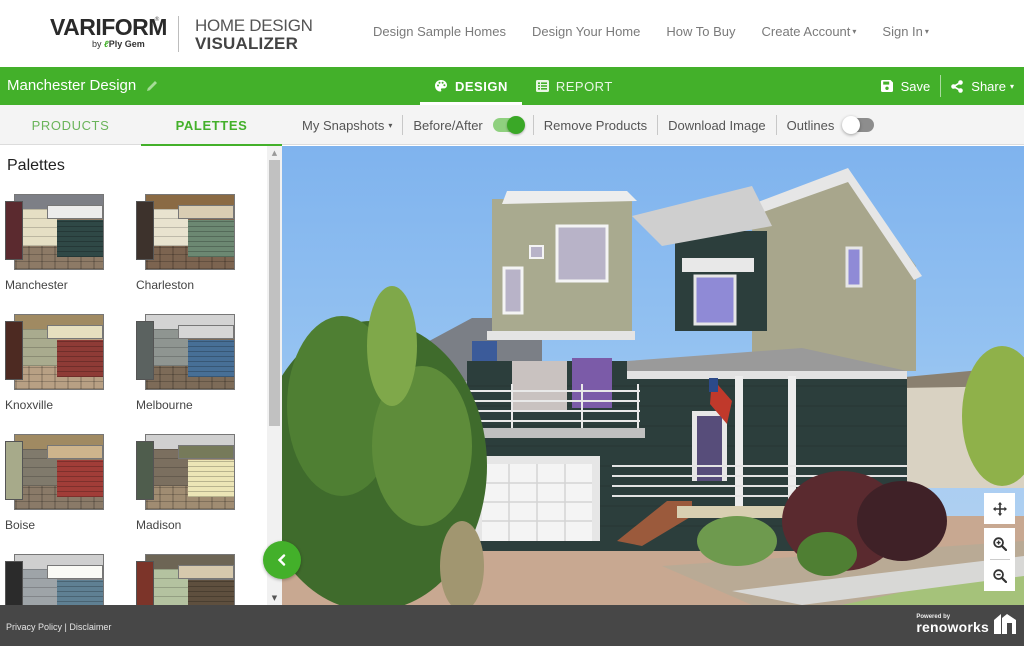 This screenshot has width=1024, height=646. I want to click on scroll-thumb, so click(274, 293).